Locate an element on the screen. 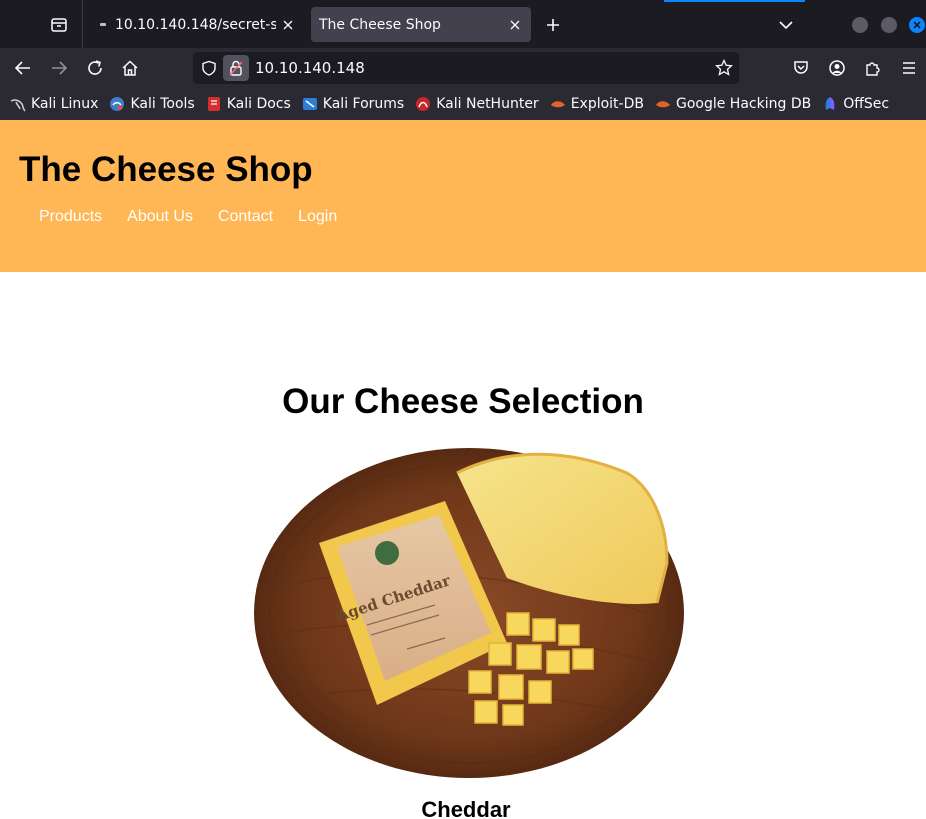  bookmark-label: Kali Forums is located at coordinates (363, 104).